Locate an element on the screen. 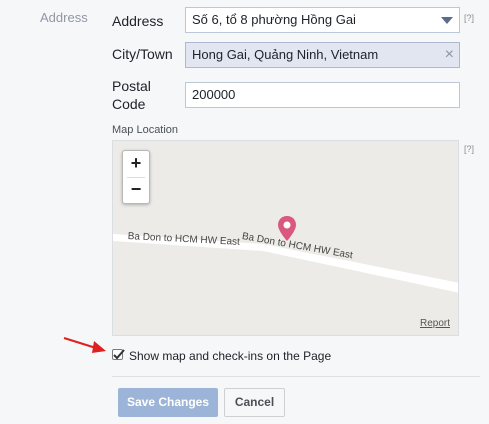 The image size is (489, 424). postal-label-line2: Code is located at coordinates (129, 104).